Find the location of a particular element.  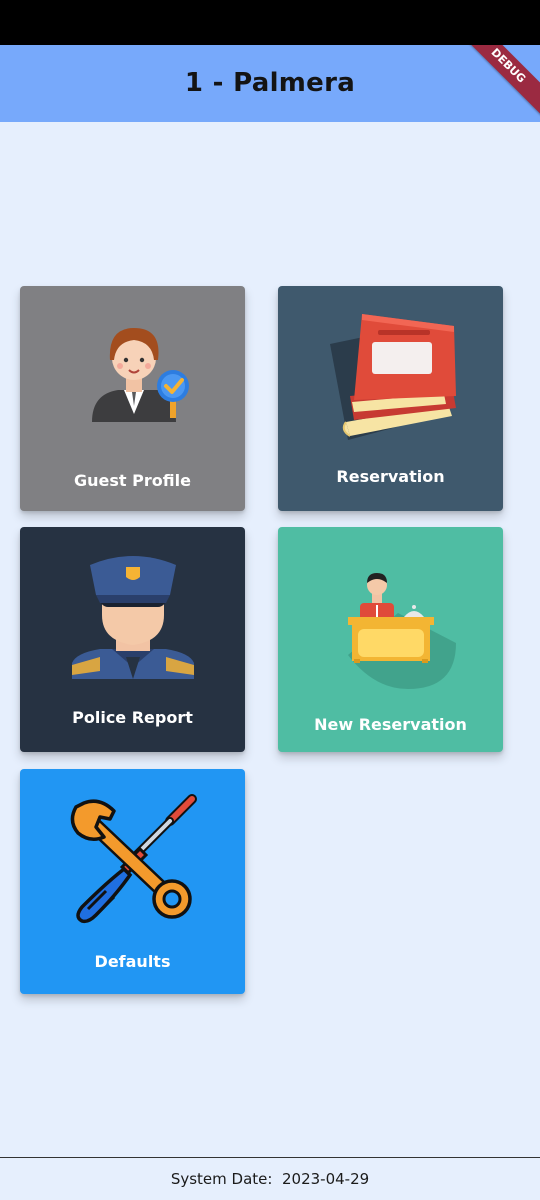

app-bar: 1 - Palmera DEBUG is located at coordinates (270, 83).